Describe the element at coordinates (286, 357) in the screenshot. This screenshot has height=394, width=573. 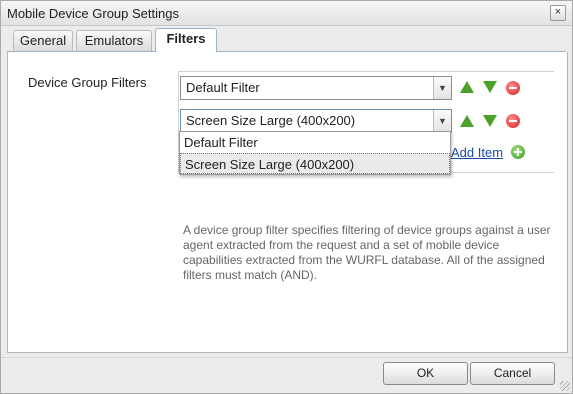
I see `footer-divider` at that location.